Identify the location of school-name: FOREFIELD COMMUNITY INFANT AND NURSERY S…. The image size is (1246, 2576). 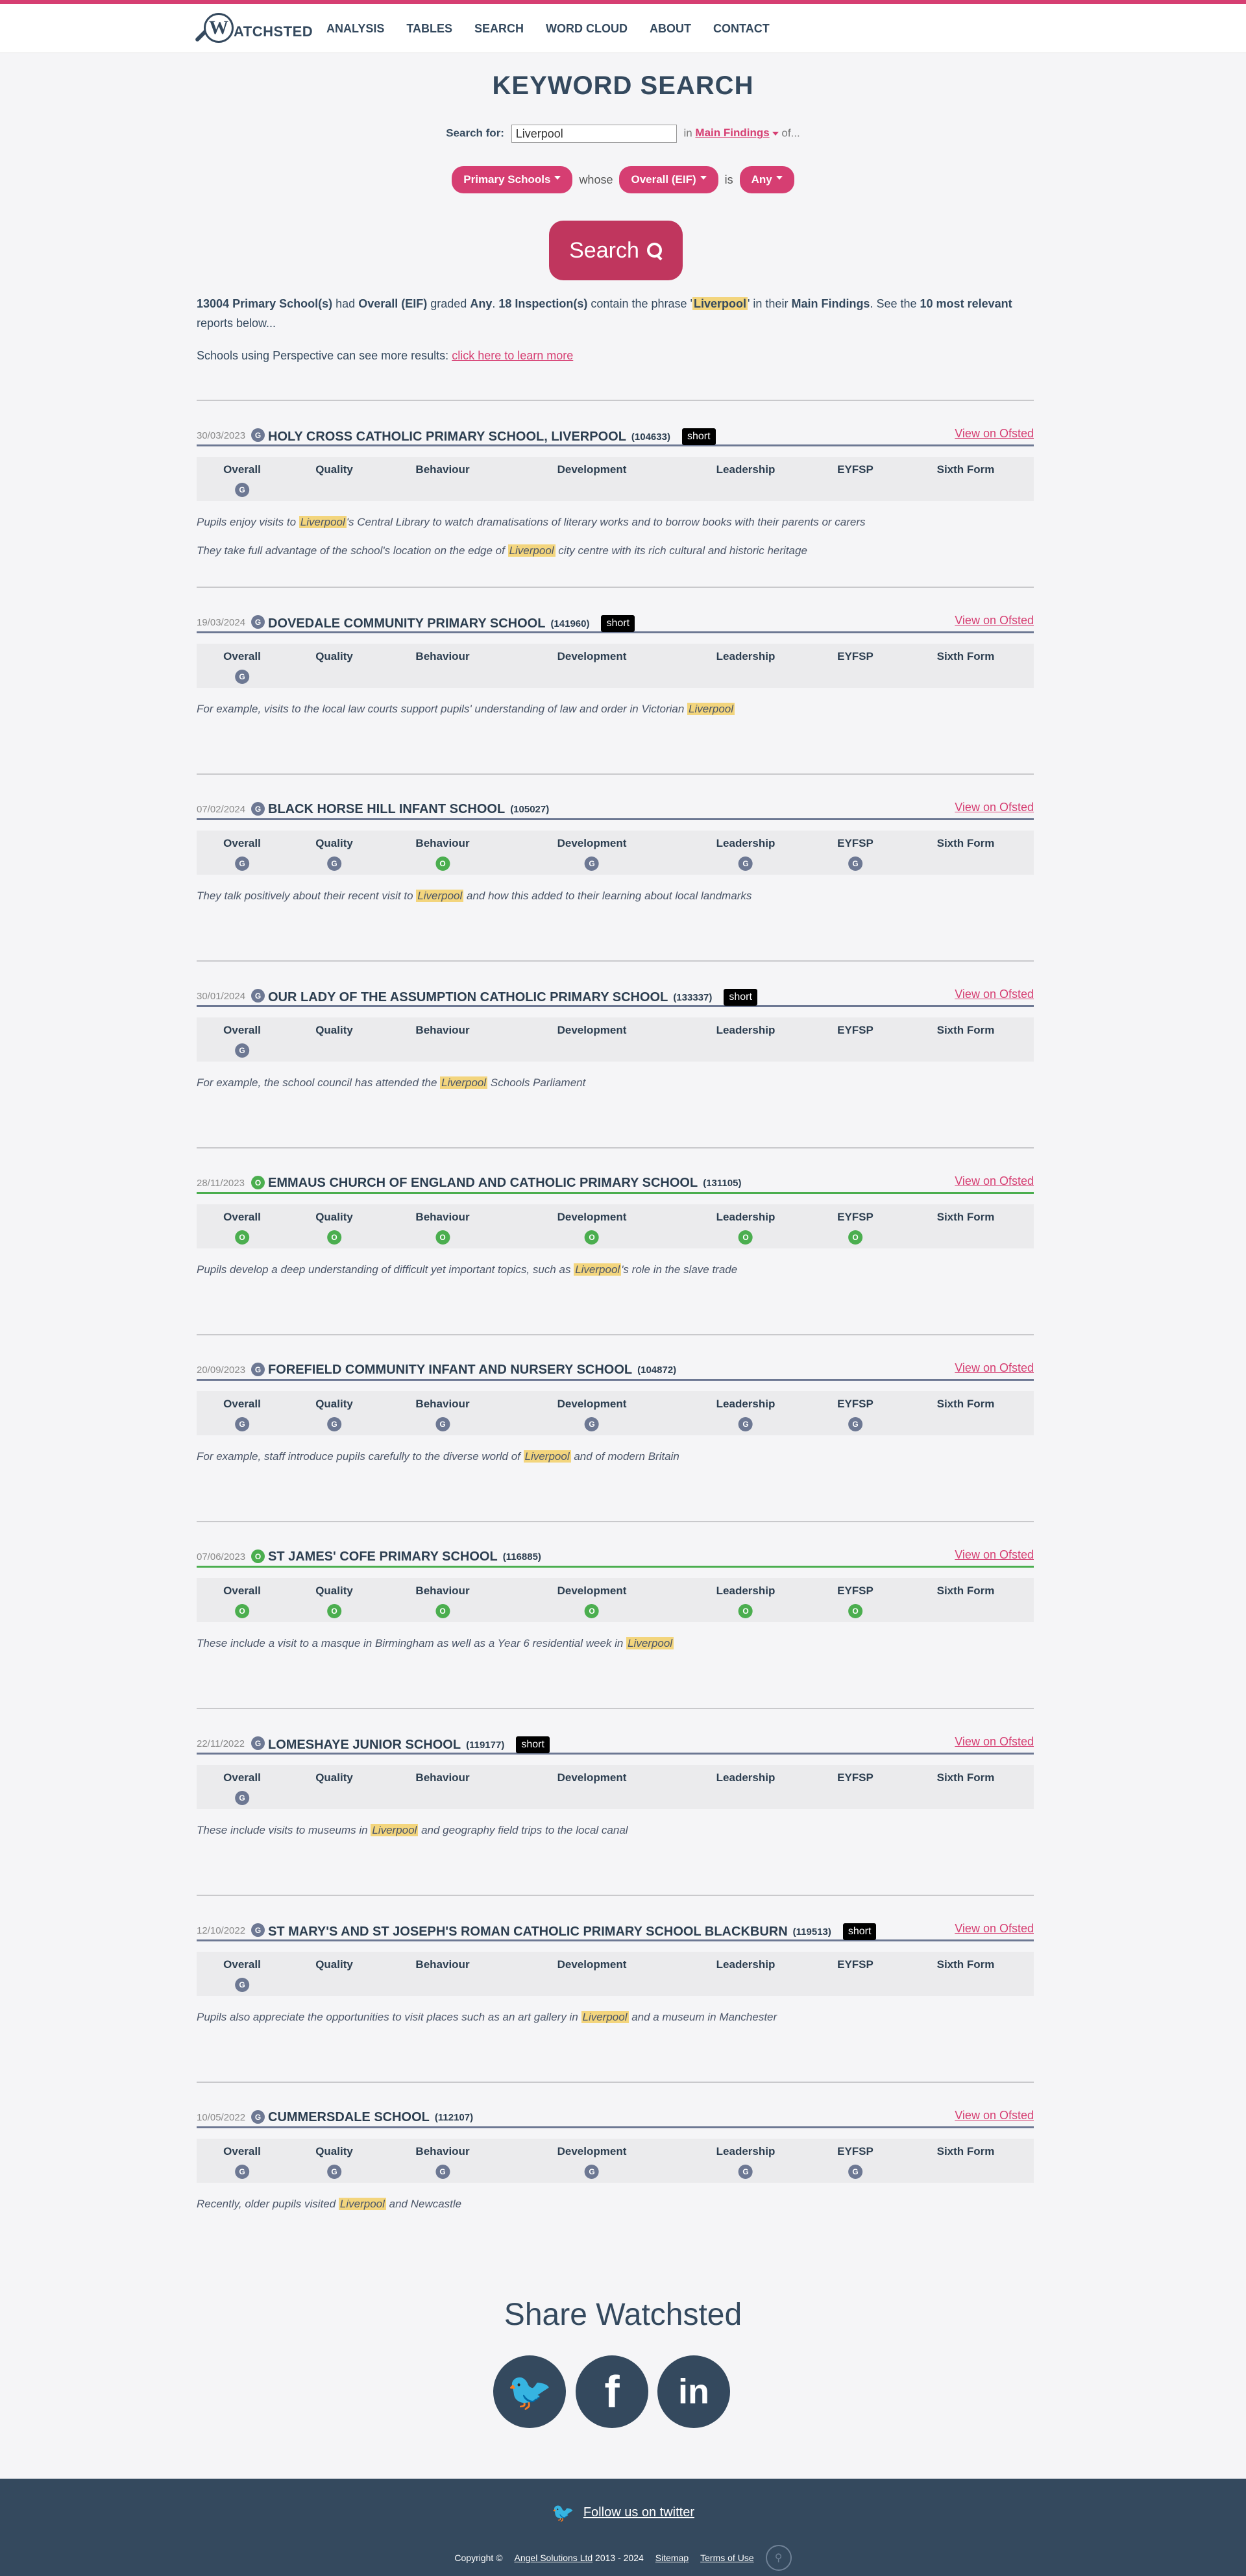
(472, 1370).